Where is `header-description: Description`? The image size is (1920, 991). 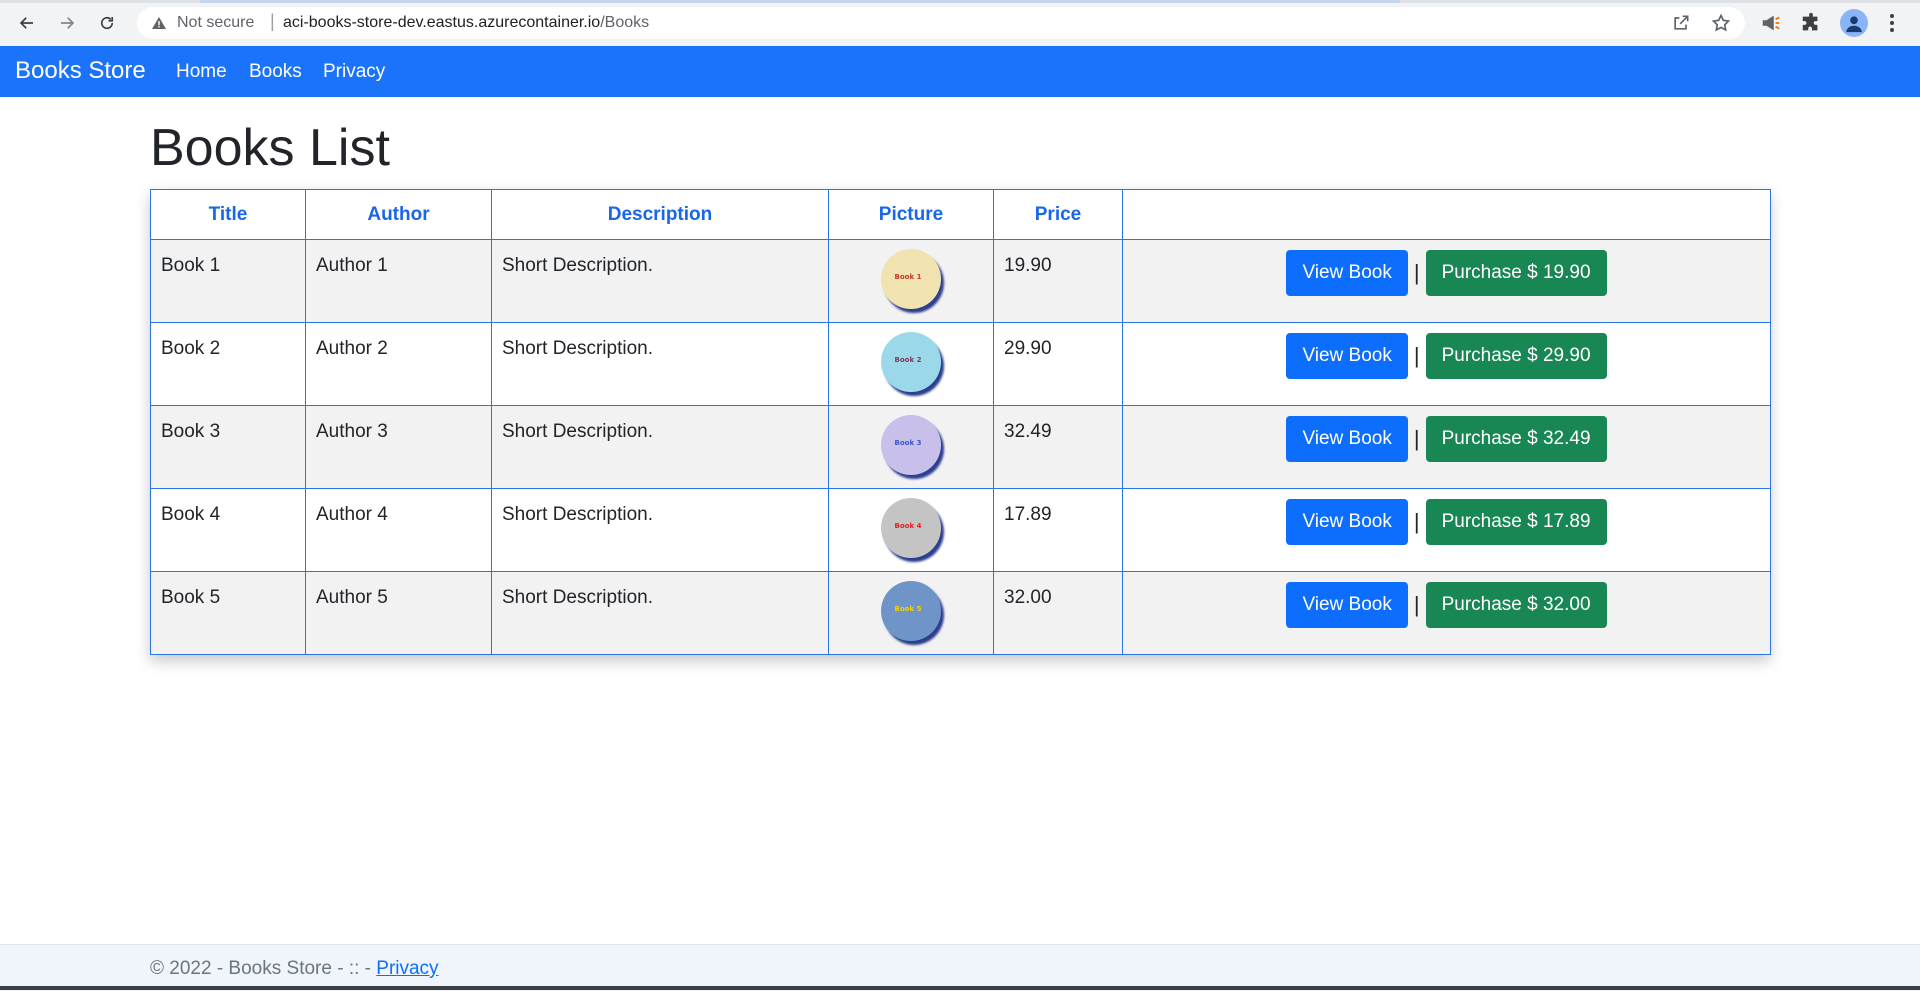
header-description: Description is located at coordinates (660, 214).